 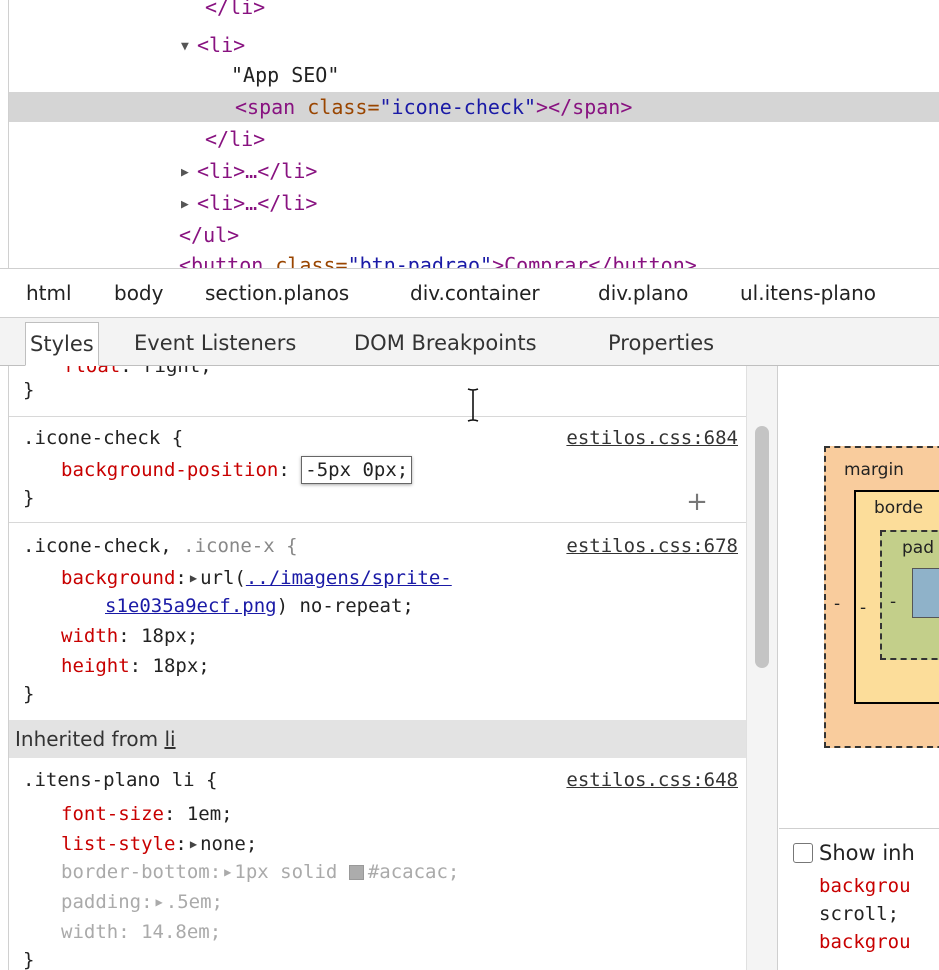 I want to click on sprite-image-link: ../imagens/sprite-, so click(x=349, y=578).